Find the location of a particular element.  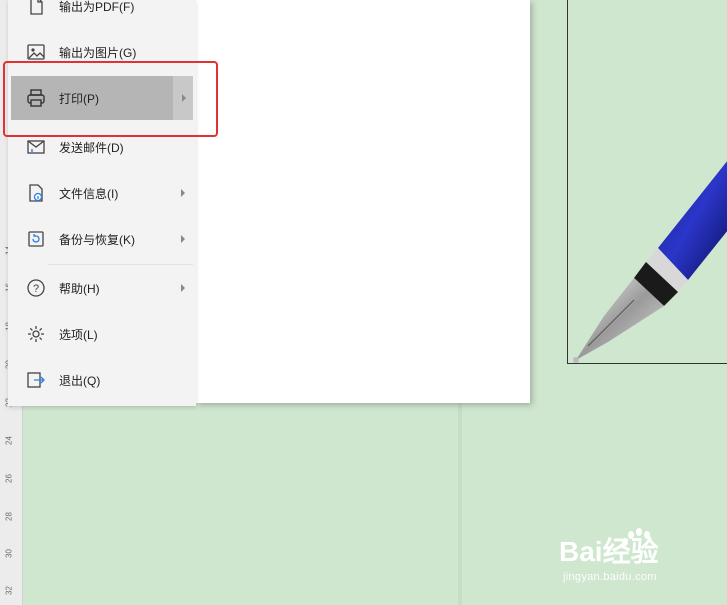

menu-item-label: 选项(L) is located at coordinates (78, 334).